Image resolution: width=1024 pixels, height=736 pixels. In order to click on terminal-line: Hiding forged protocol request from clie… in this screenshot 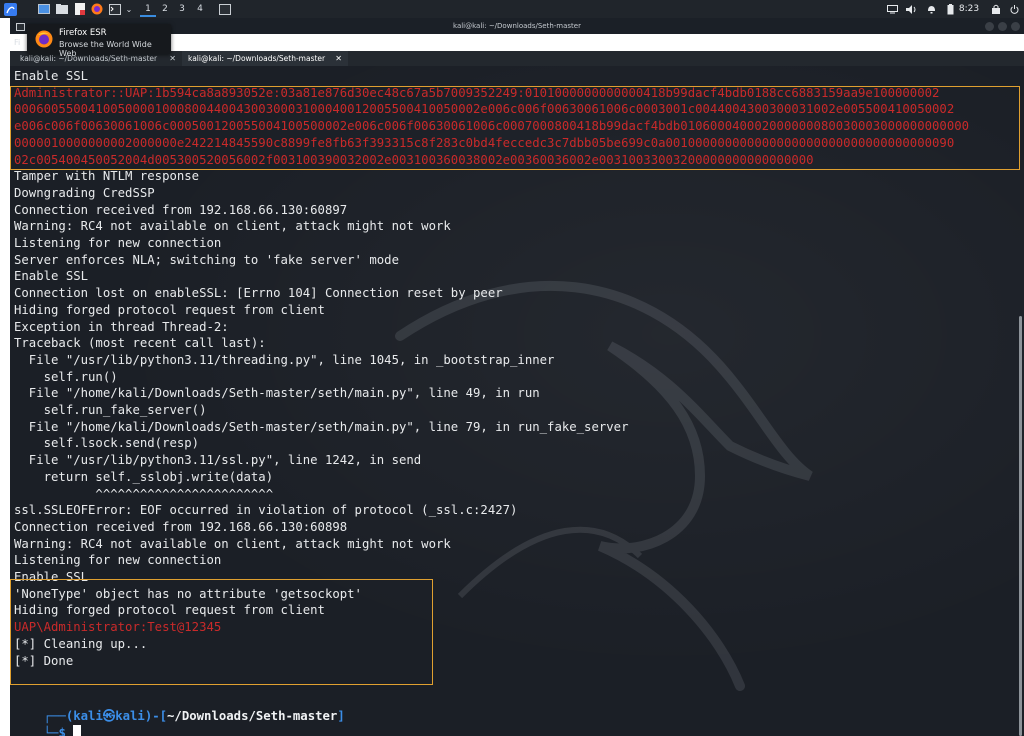, I will do `click(169, 309)`.